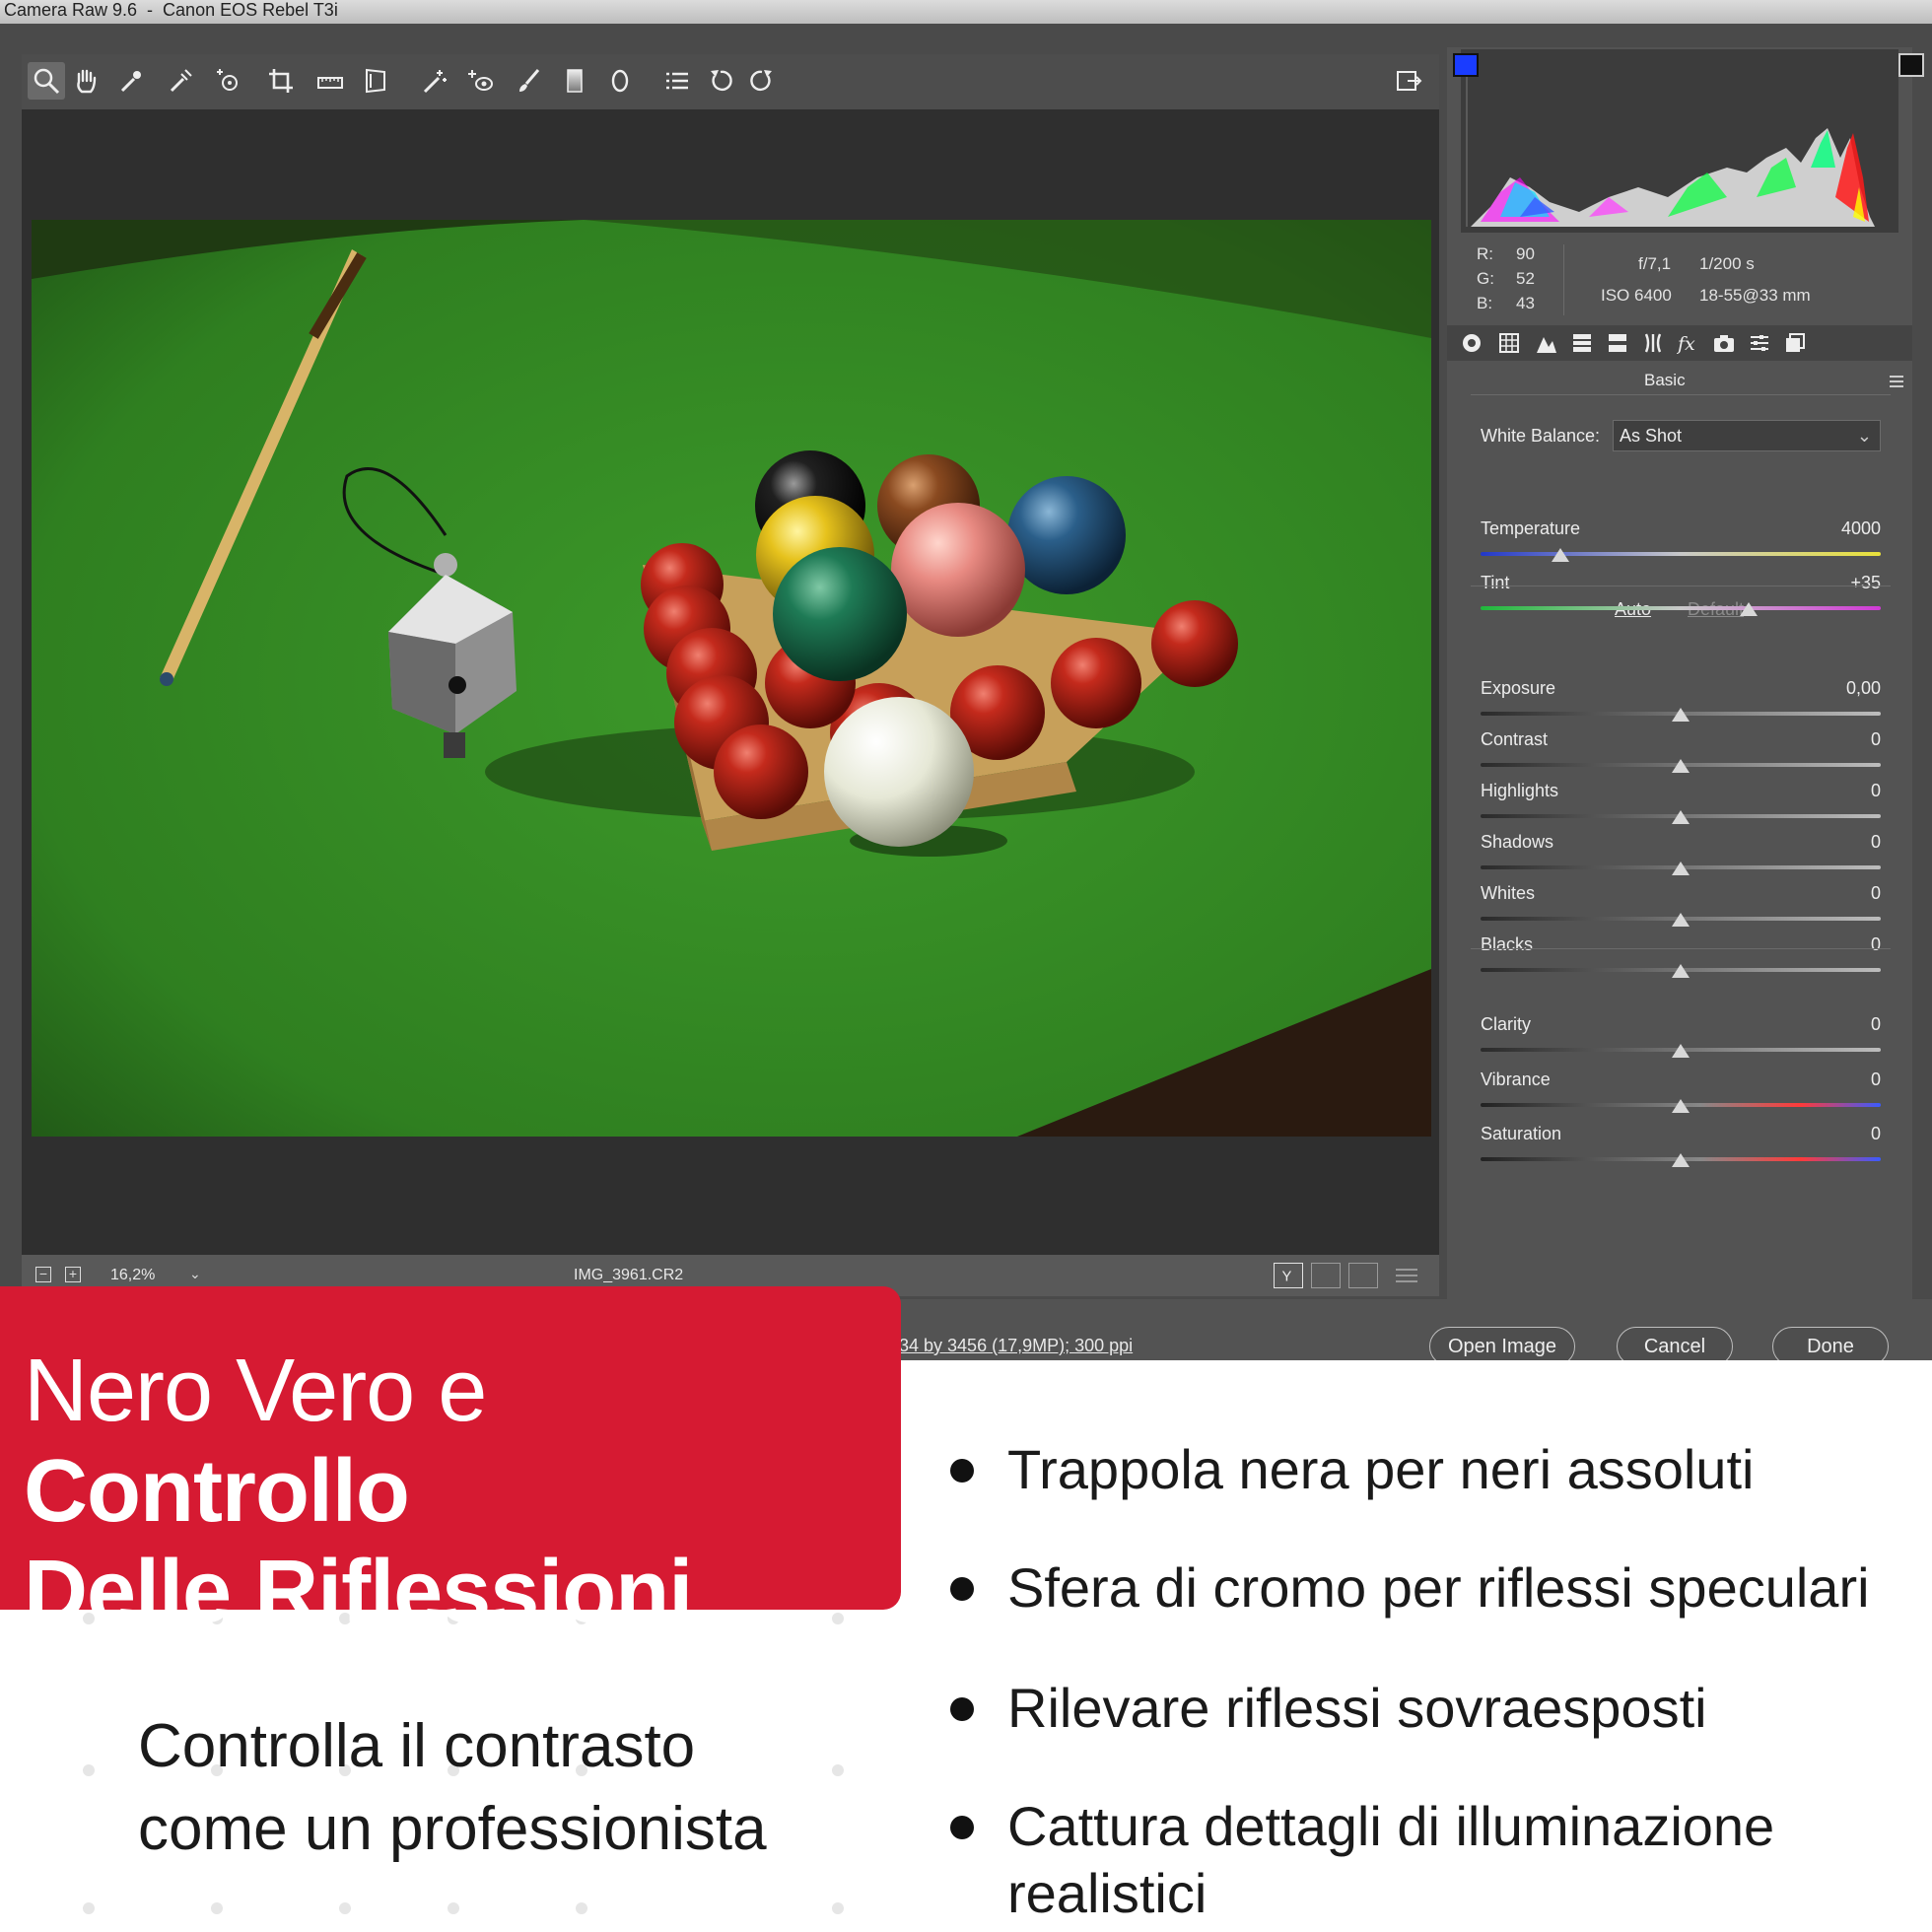  What do you see at coordinates (330, 81) in the screenshot?
I see `straighten-icon` at bounding box center [330, 81].